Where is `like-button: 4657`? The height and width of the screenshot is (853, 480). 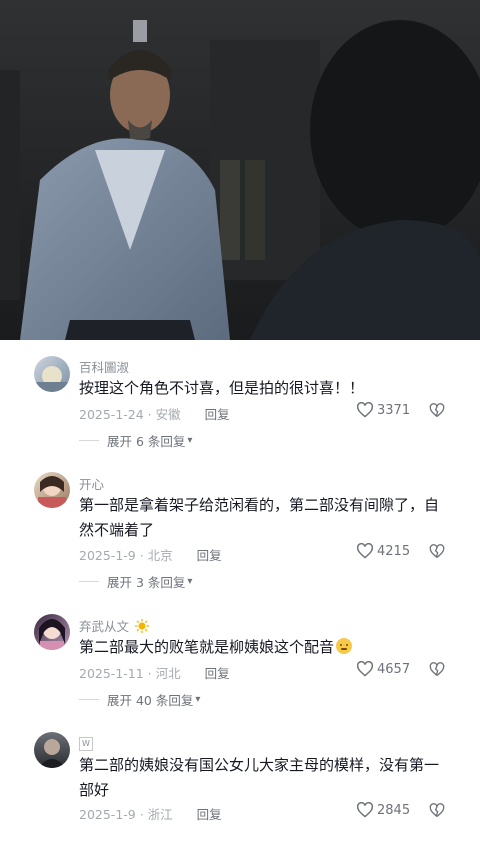 like-button: 4657 is located at coordinates (383, 669).